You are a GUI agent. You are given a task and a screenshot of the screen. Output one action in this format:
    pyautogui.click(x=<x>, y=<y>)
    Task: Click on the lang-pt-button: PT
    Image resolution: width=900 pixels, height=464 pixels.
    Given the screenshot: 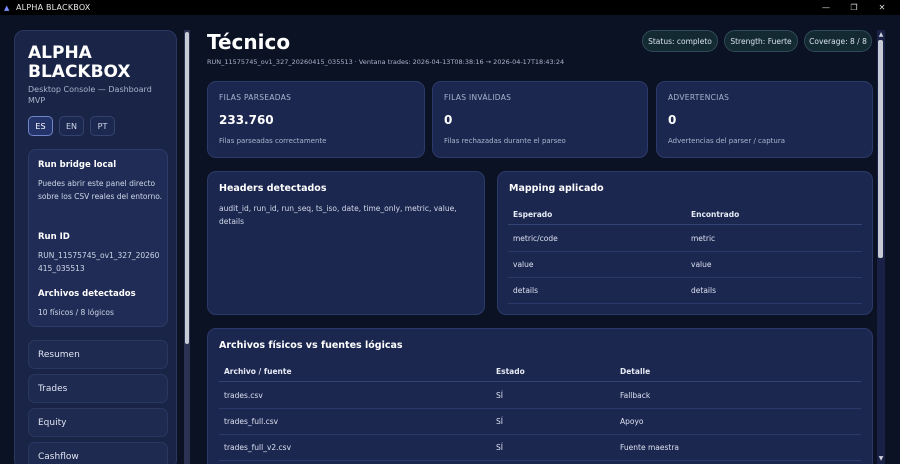 What is the action you would take?
    pyautogui.click(x=102, y=126)
    